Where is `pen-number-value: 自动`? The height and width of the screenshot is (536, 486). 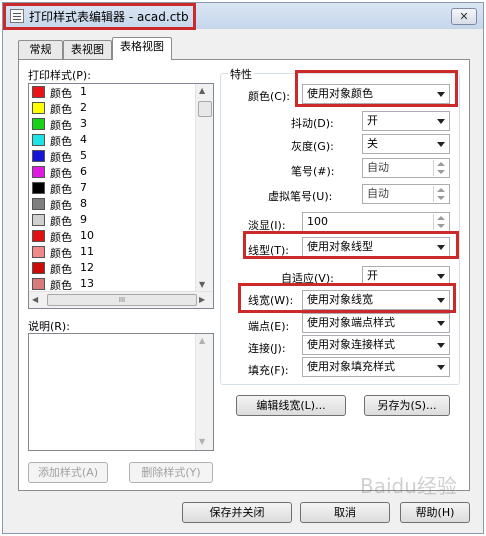
pen-number-value: 自动 is located at coordinates (378, 167).